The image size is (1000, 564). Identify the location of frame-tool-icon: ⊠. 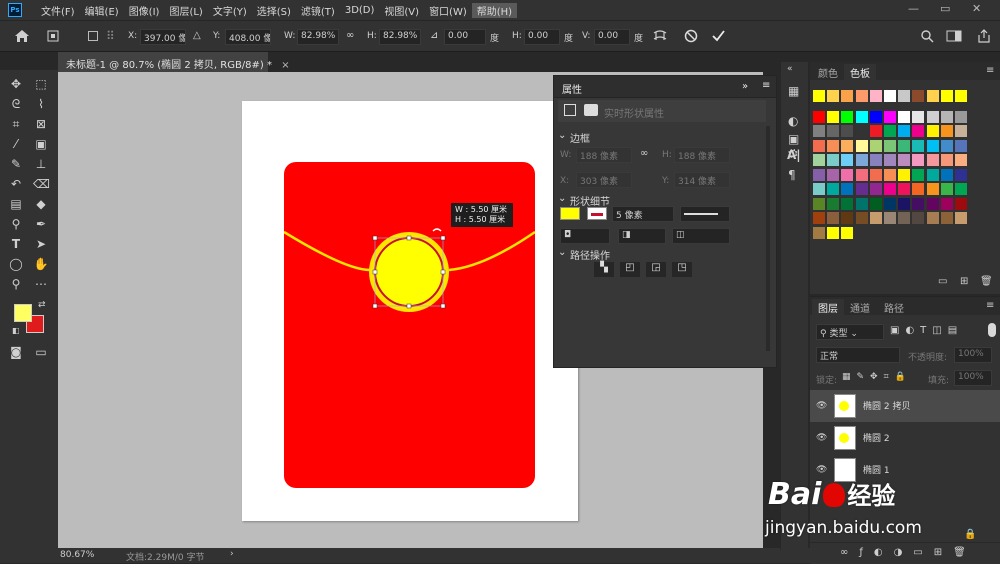
(41, 124).